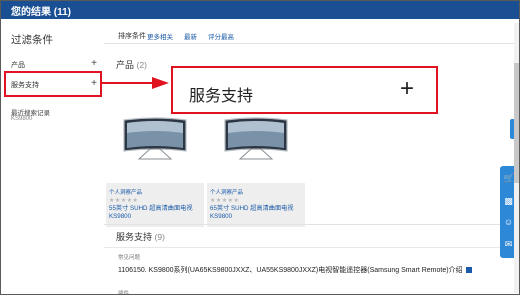 The height and width of the screenshot is (295, 520). Describe the element at coordinates (508, 178) in the screenshot. I see `cart-icon: 🛒` at that location.